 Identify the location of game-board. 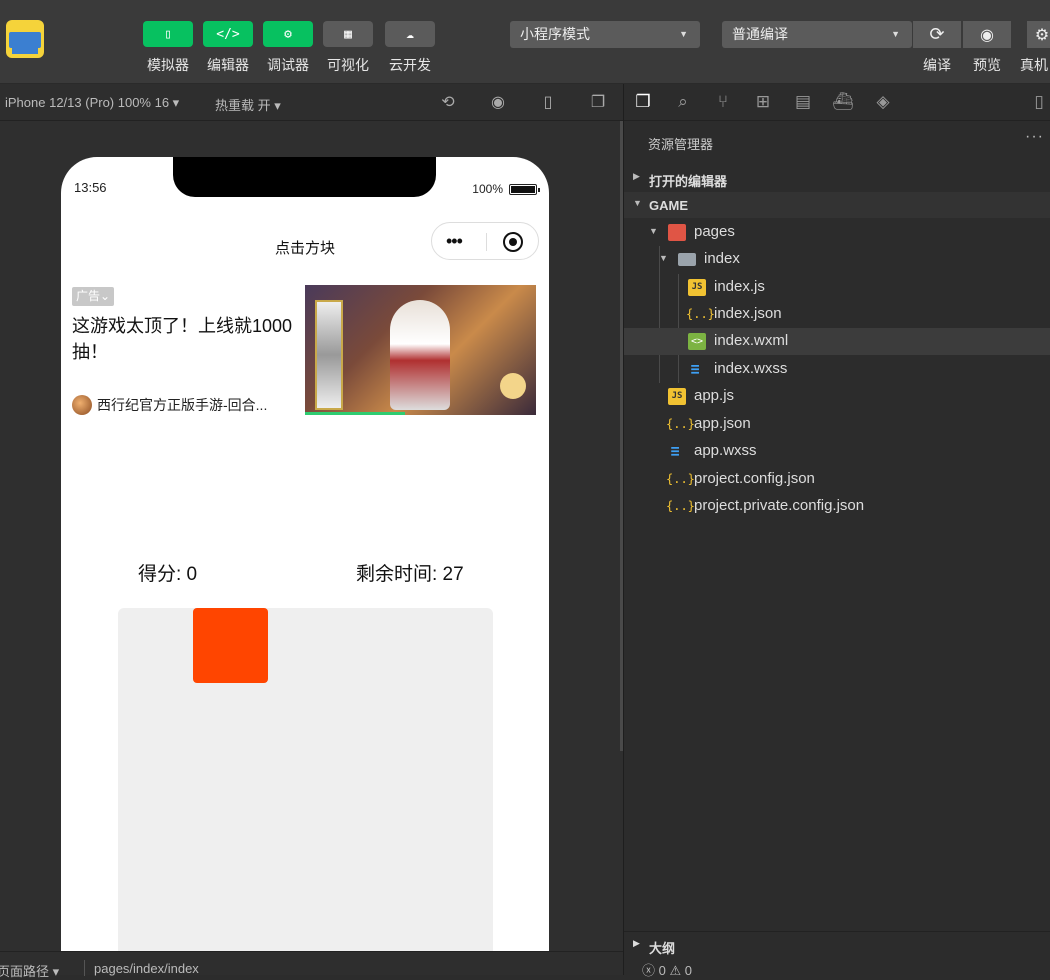
(305, 782).